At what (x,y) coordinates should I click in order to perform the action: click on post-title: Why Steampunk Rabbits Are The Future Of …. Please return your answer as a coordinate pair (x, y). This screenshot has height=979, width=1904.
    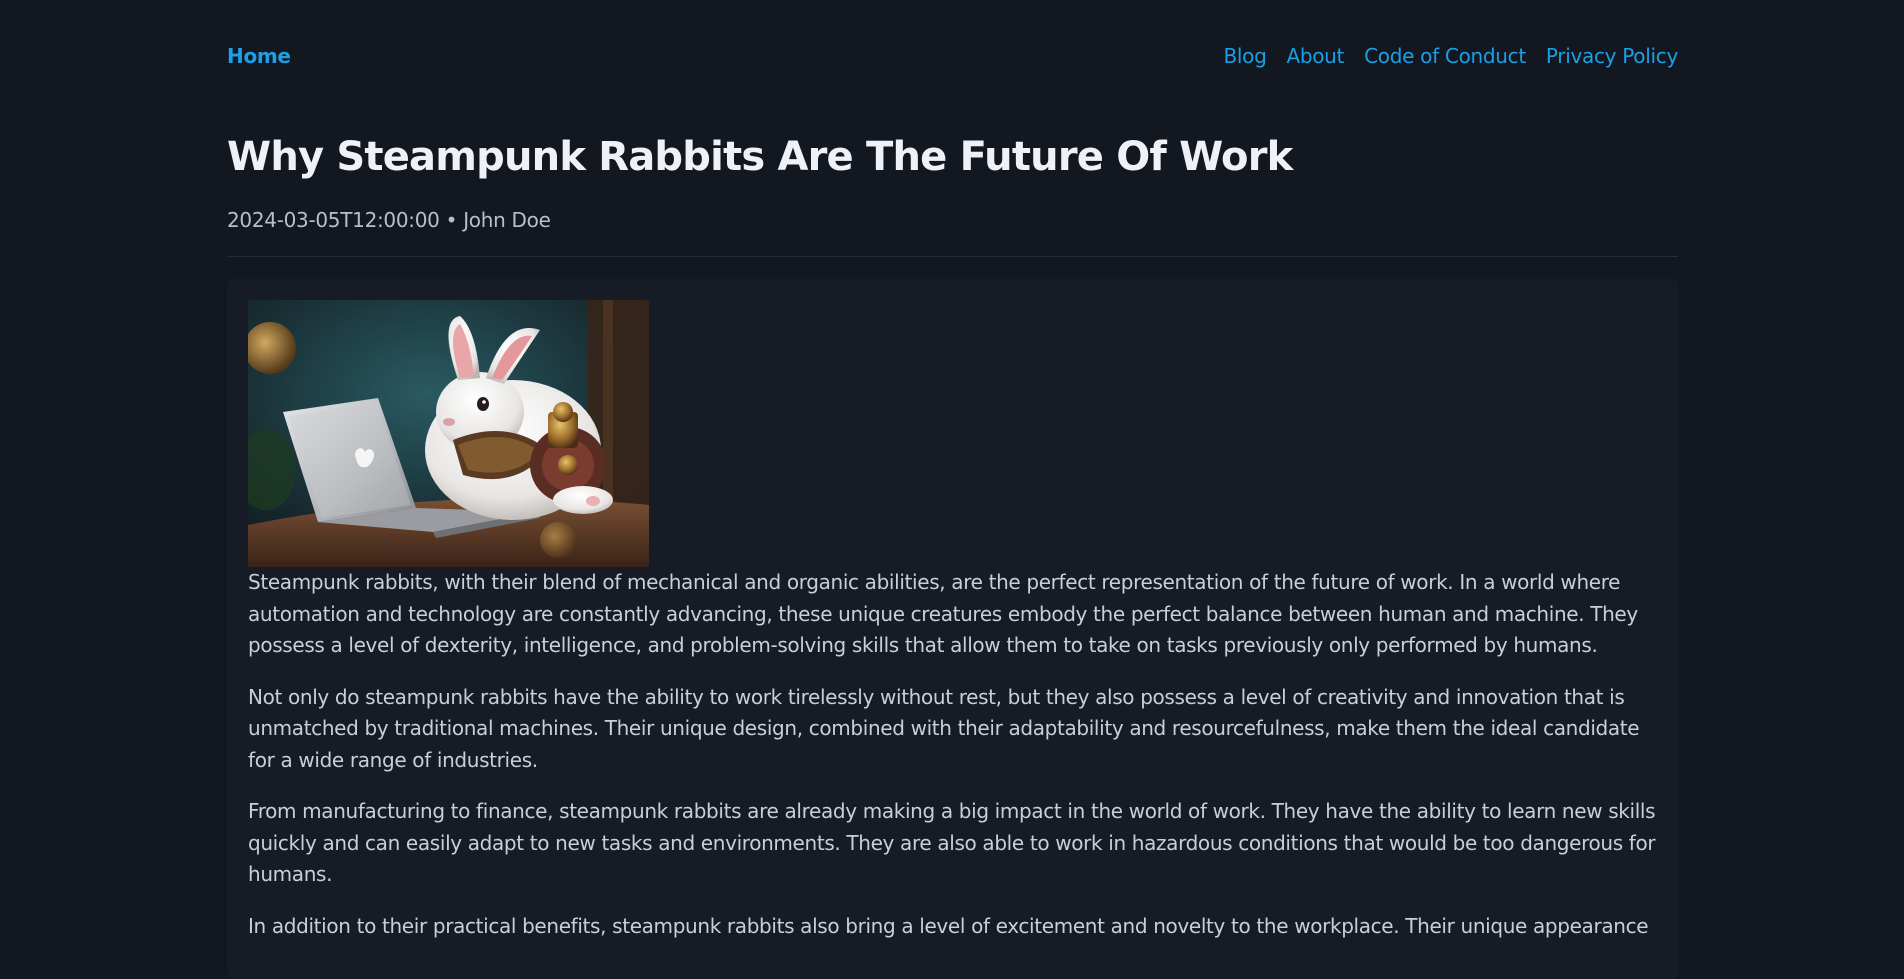
    Looking at the image, I should click on (760, 157).